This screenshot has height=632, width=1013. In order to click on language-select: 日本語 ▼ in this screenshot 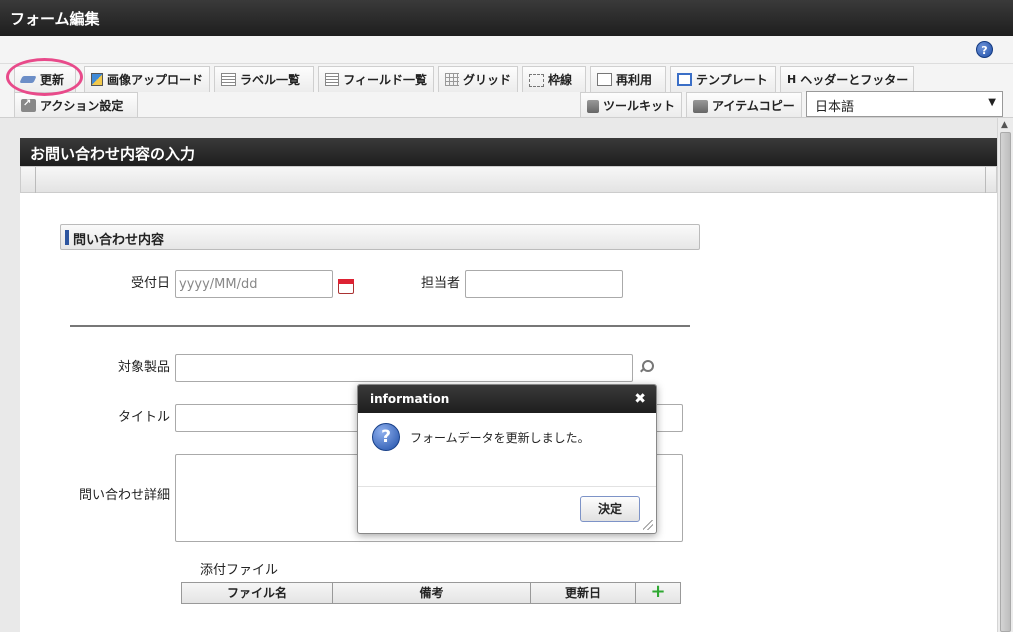, I will do `click(904, 104)`.